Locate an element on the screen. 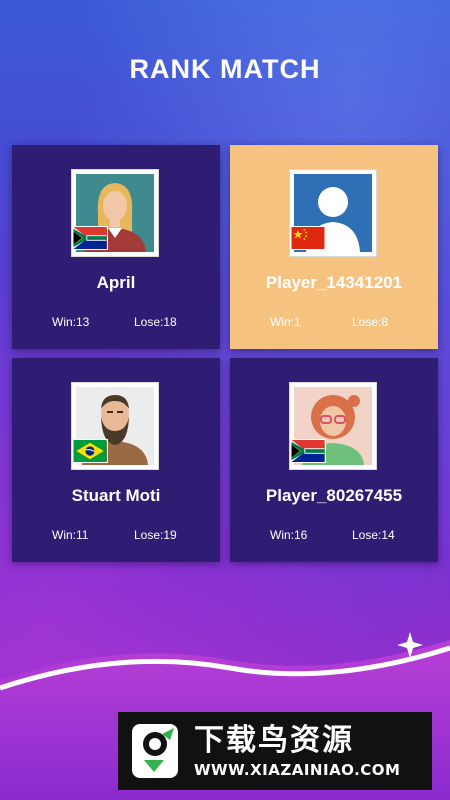 The width and height of the screenshot is (450, 800). watermark-url: WWW.XIAZAINIAO.COM is located at coordinates (297, 770).